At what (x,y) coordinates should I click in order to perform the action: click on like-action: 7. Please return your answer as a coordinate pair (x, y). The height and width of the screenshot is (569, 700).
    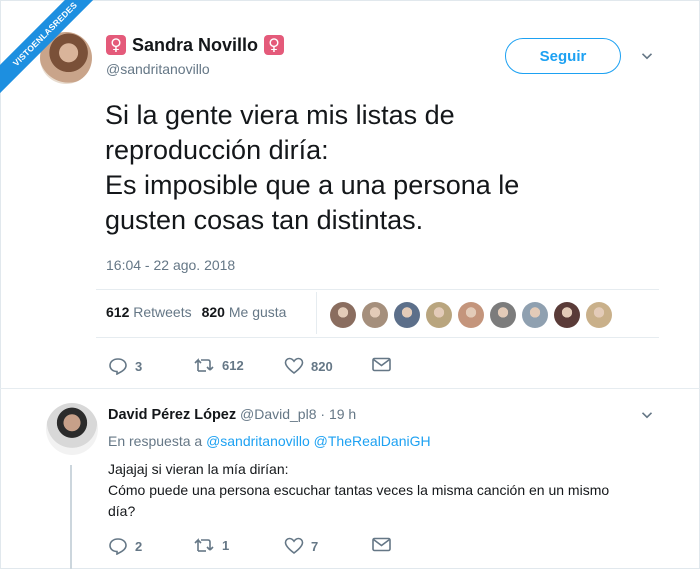
    Looking at the image, I should click on (301, 546).